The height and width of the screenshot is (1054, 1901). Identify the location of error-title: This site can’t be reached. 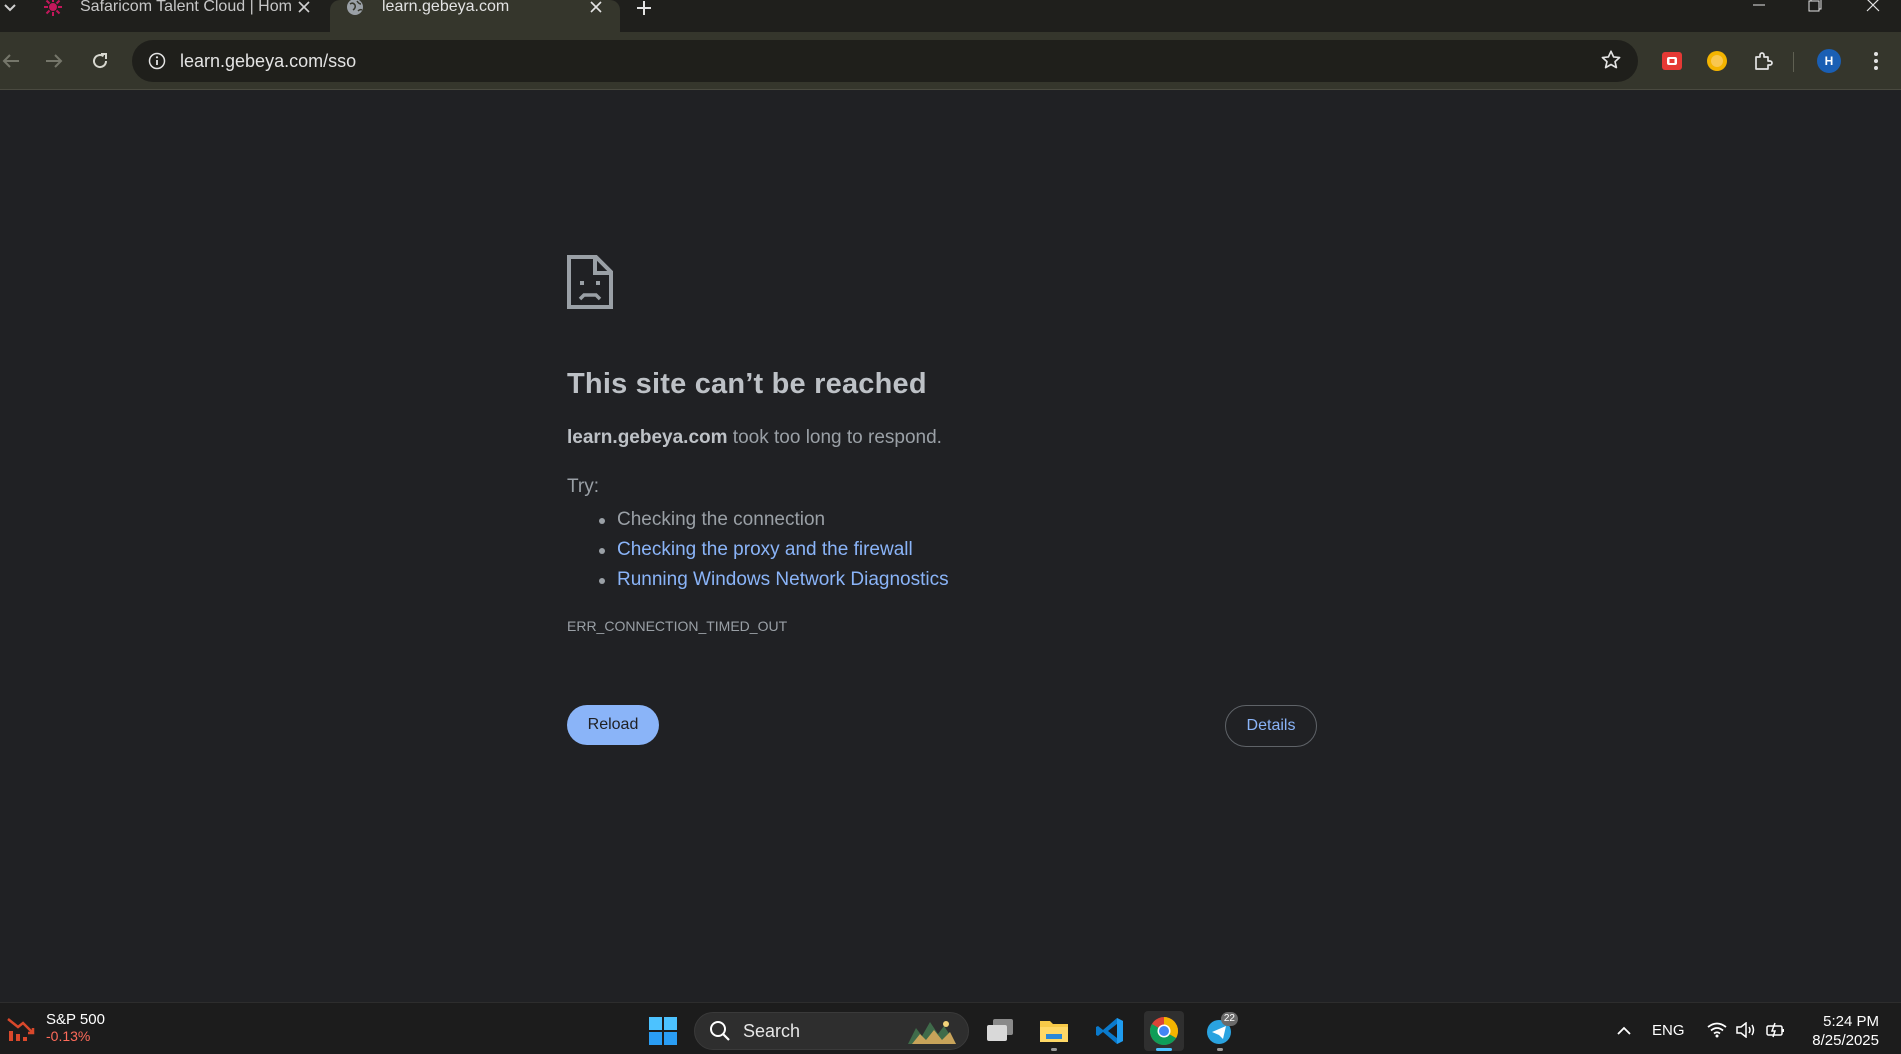
(747, 384).